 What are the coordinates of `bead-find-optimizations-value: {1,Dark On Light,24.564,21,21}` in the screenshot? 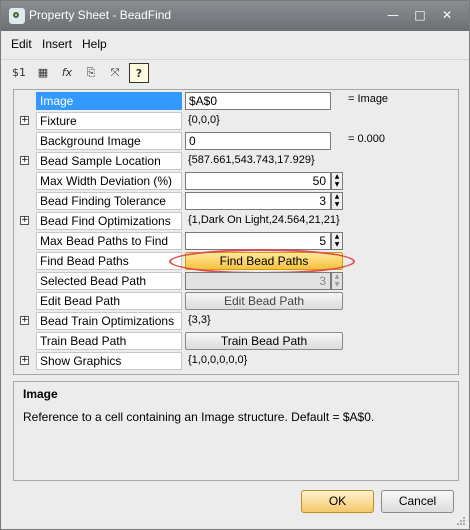 It's located at (264, 220).